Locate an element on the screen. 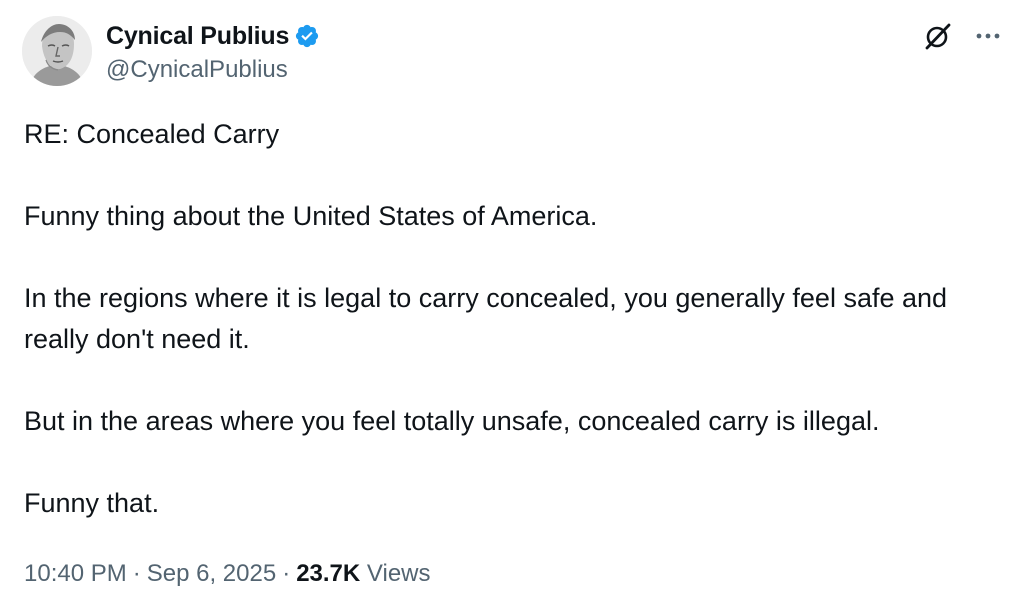 Image resolution: width=1024 pixels, height=607 pixels. tweet-date: Sep 6, 2025 is located at coordinates (211, 573).